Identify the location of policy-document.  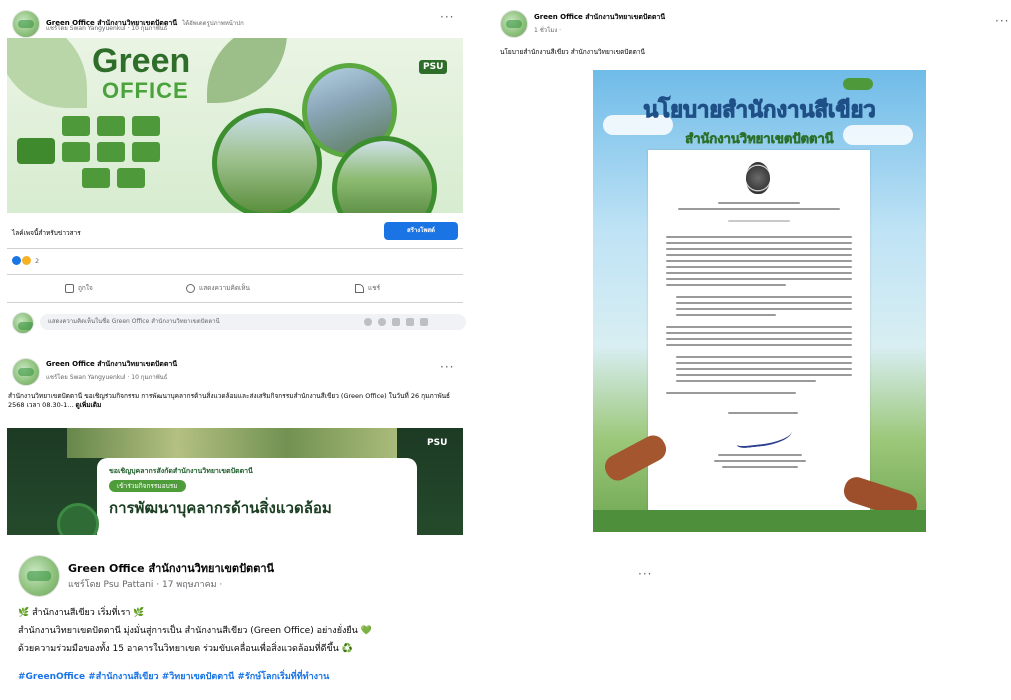
(759, 335).